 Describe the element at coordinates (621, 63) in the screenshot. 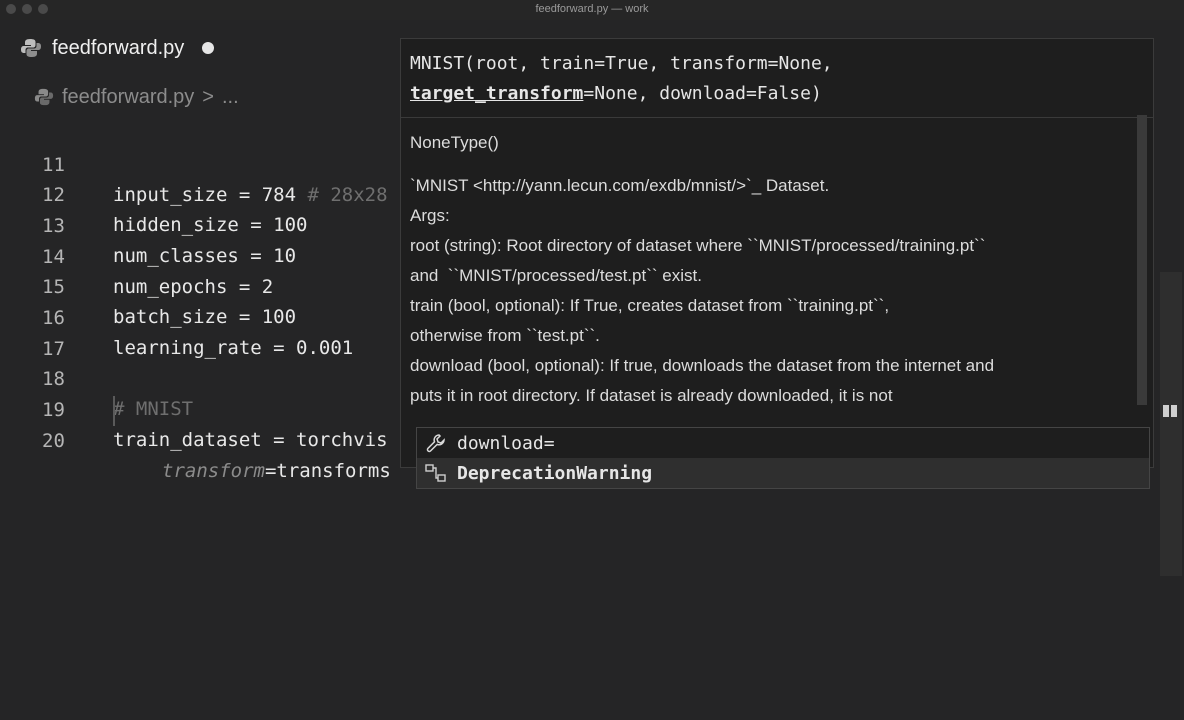

I see `signature-line: MNIST(root, train=True, transform=None,` at that location.